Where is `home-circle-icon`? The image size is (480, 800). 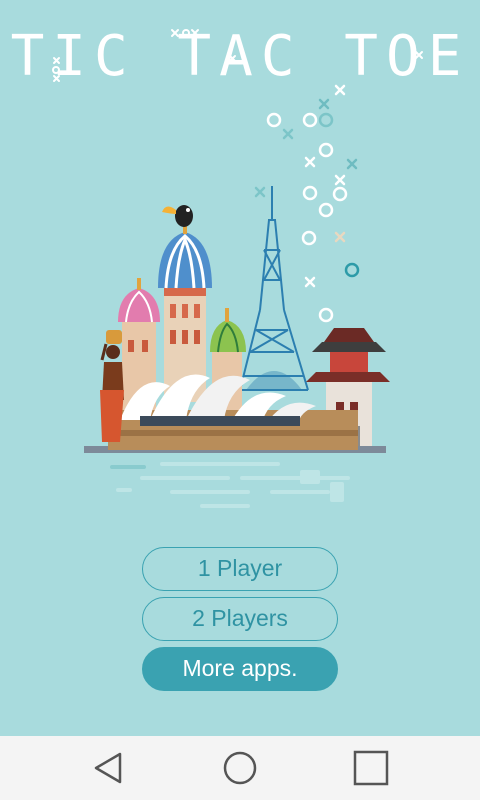 home-circle-icon is located at coordinates (240, 768).